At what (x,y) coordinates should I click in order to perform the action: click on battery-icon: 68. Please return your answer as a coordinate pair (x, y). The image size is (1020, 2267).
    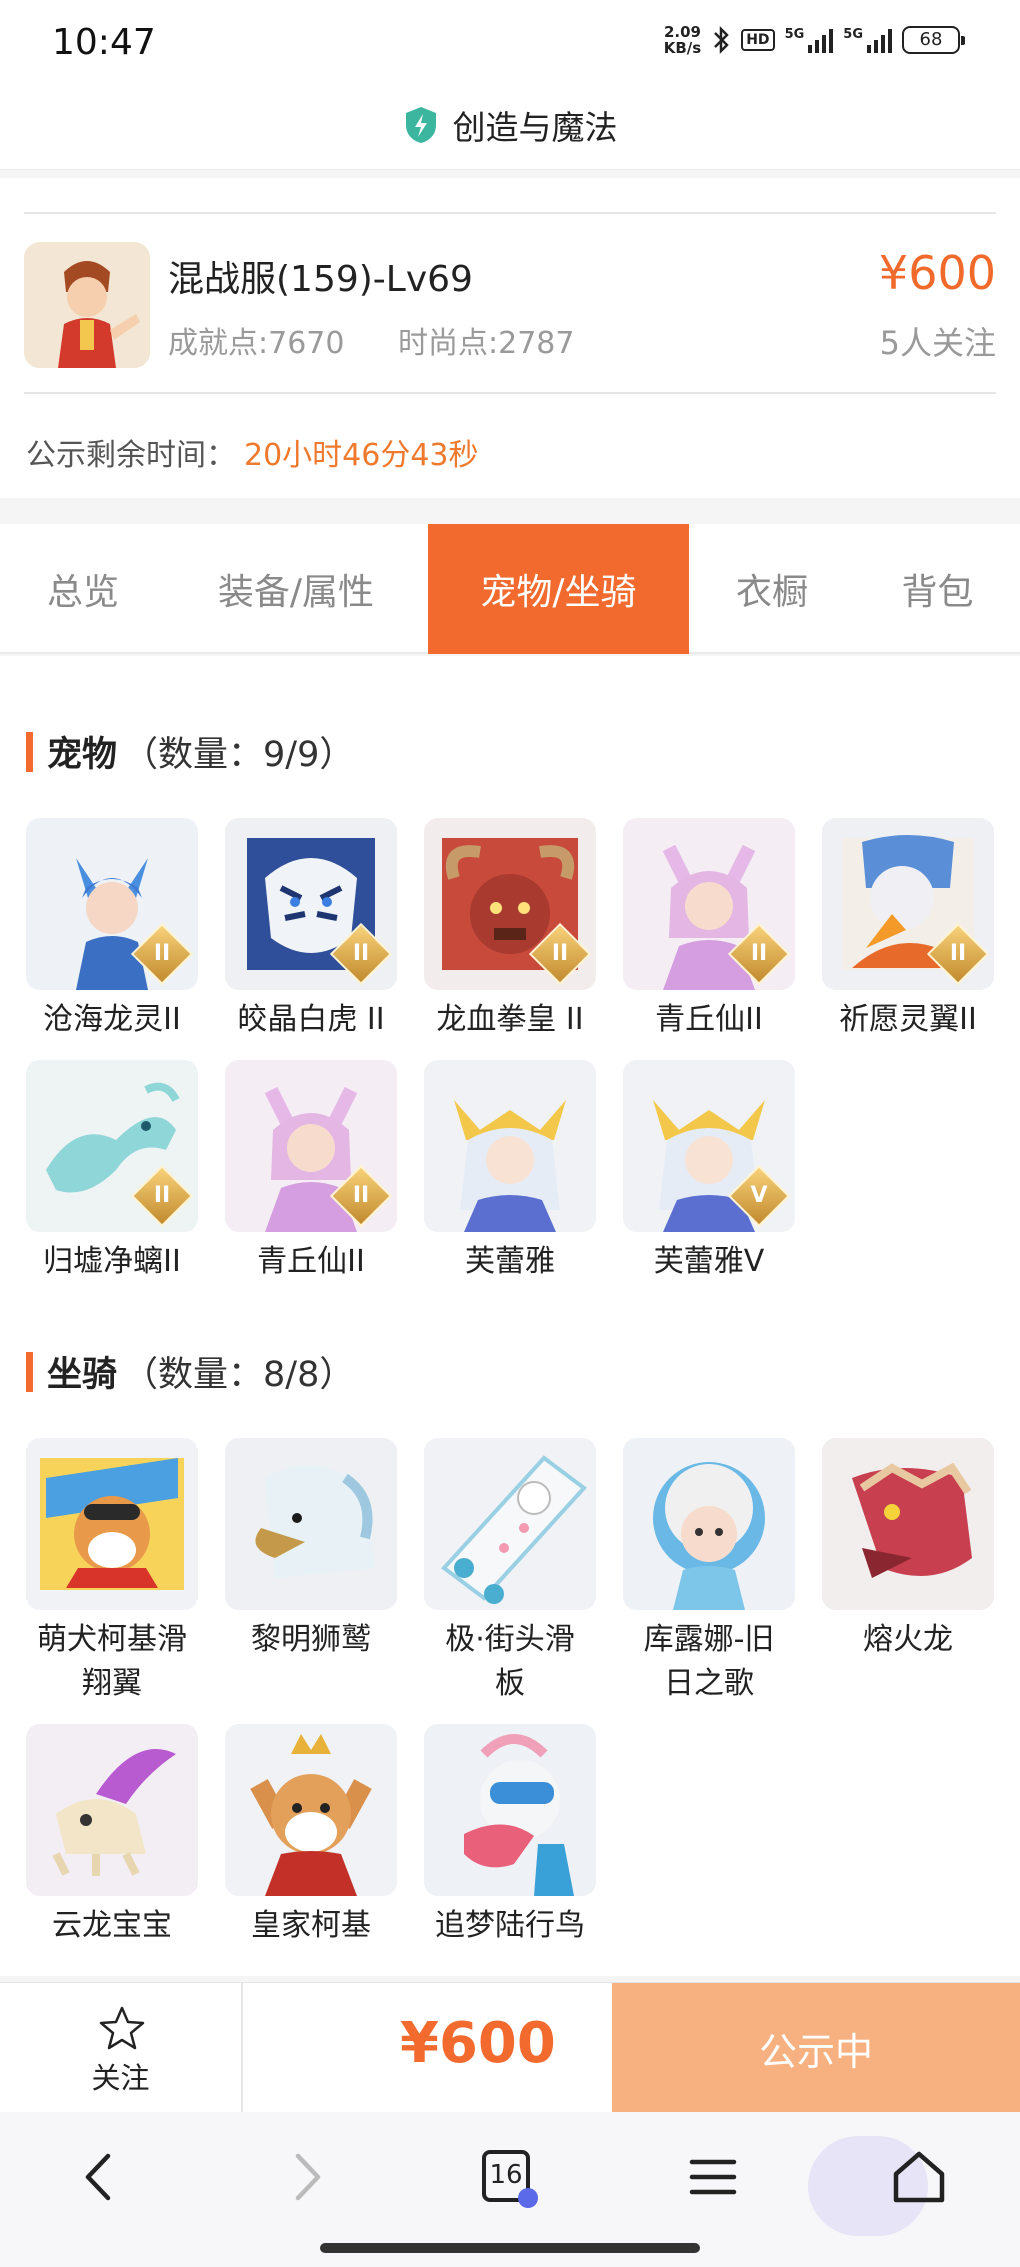
    Looking at the image, I should click on (933, 40).